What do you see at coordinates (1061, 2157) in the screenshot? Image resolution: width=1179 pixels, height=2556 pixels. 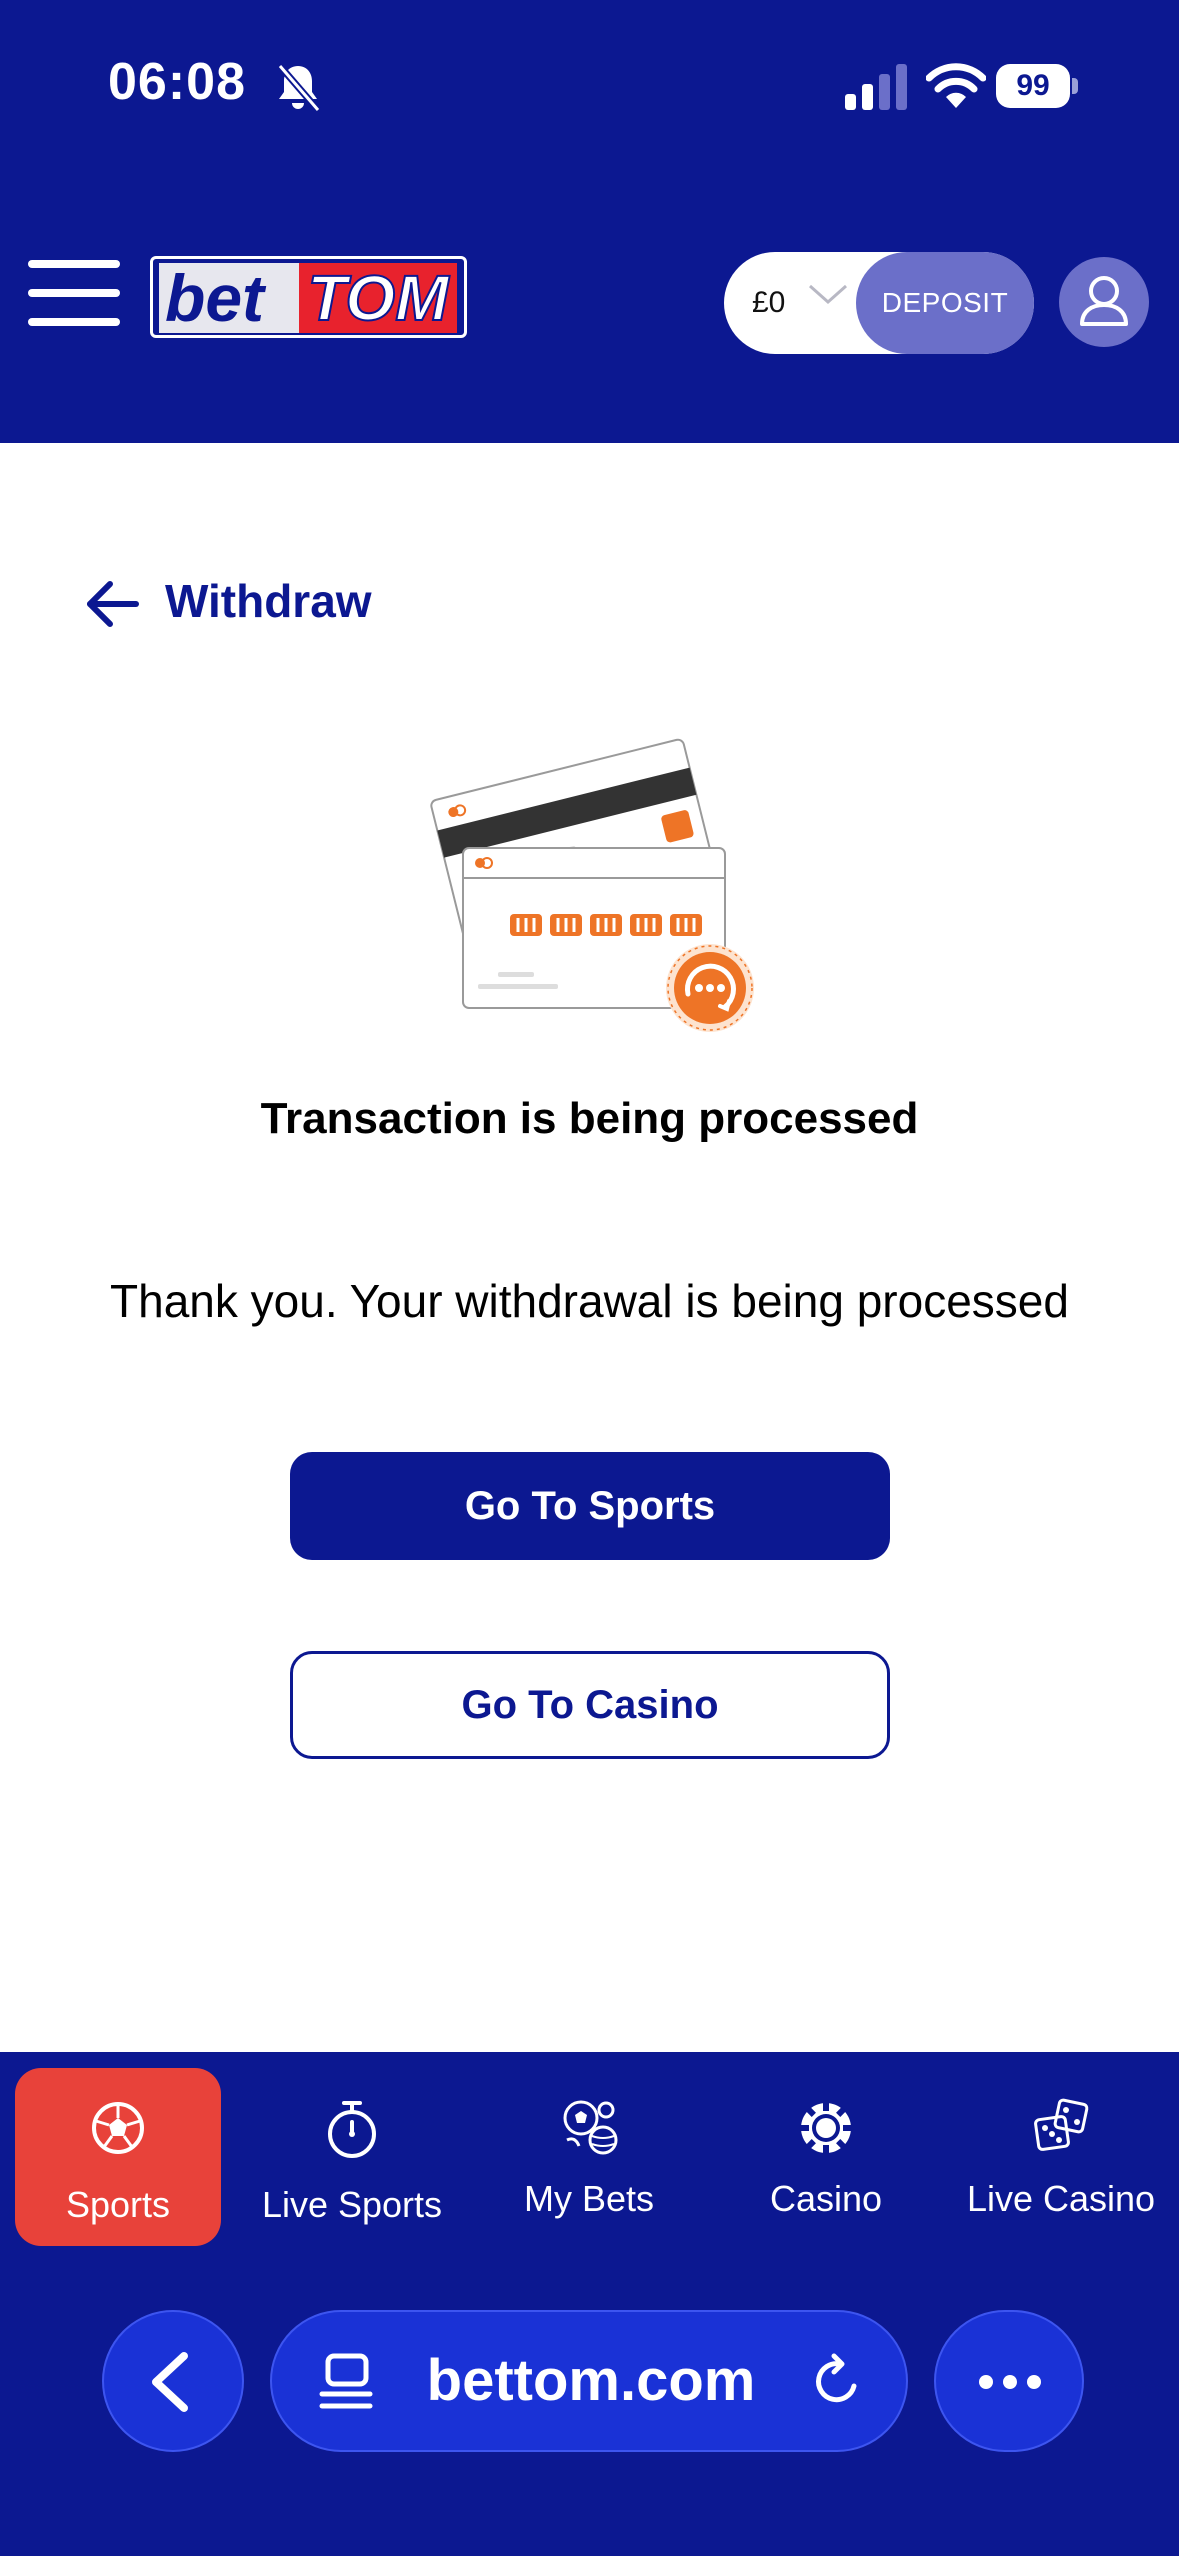 I see `nav-item-live-casino: Live Casino` at bounding box center [1061, 2157].